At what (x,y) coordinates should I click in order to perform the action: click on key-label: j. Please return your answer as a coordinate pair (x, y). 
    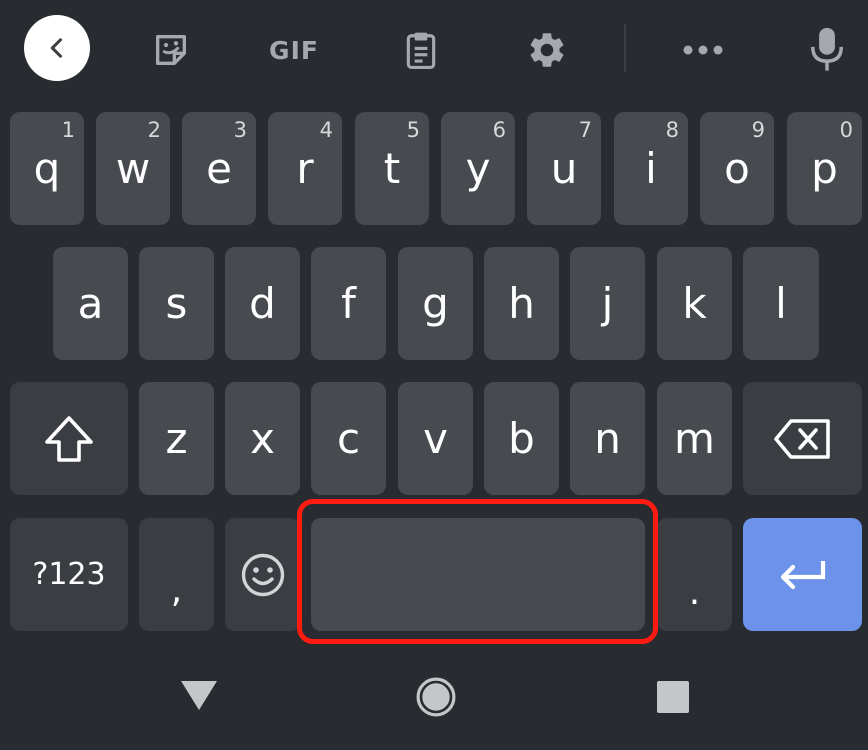
    Looking at the image, I should click on (607, 303).